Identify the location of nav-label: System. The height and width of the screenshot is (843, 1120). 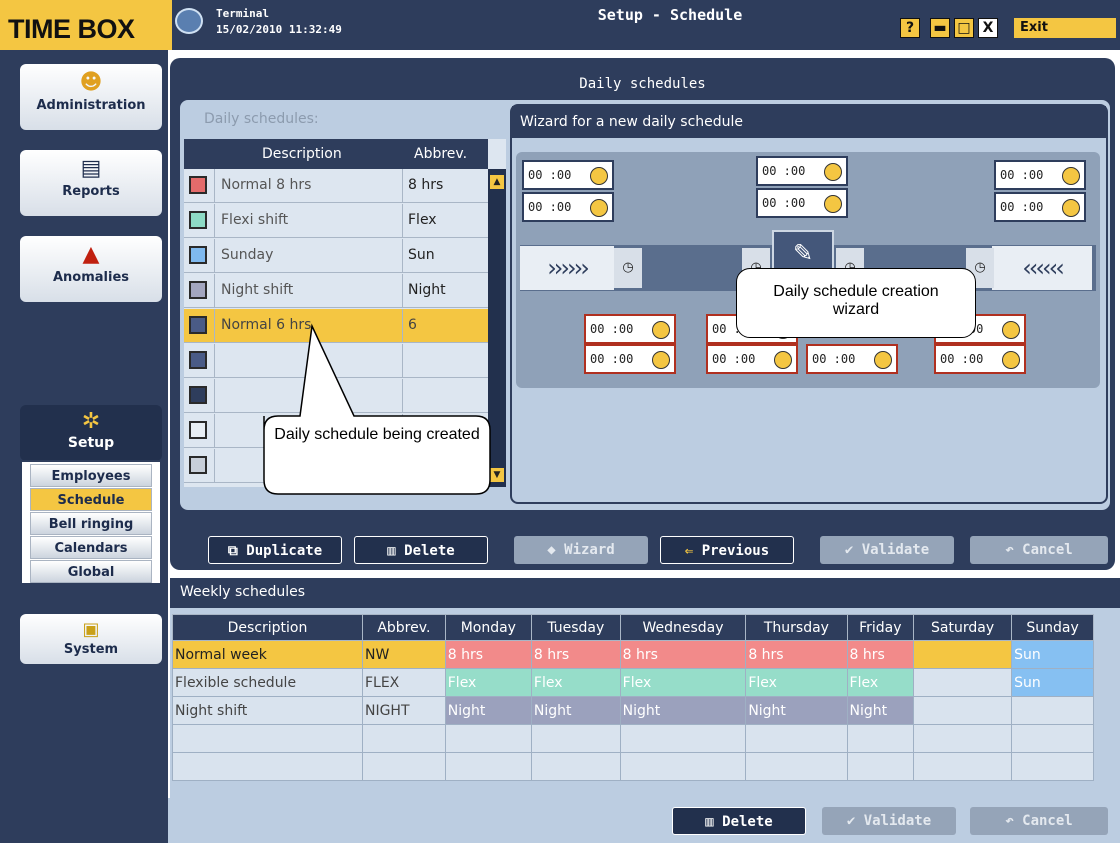
(91, 649).